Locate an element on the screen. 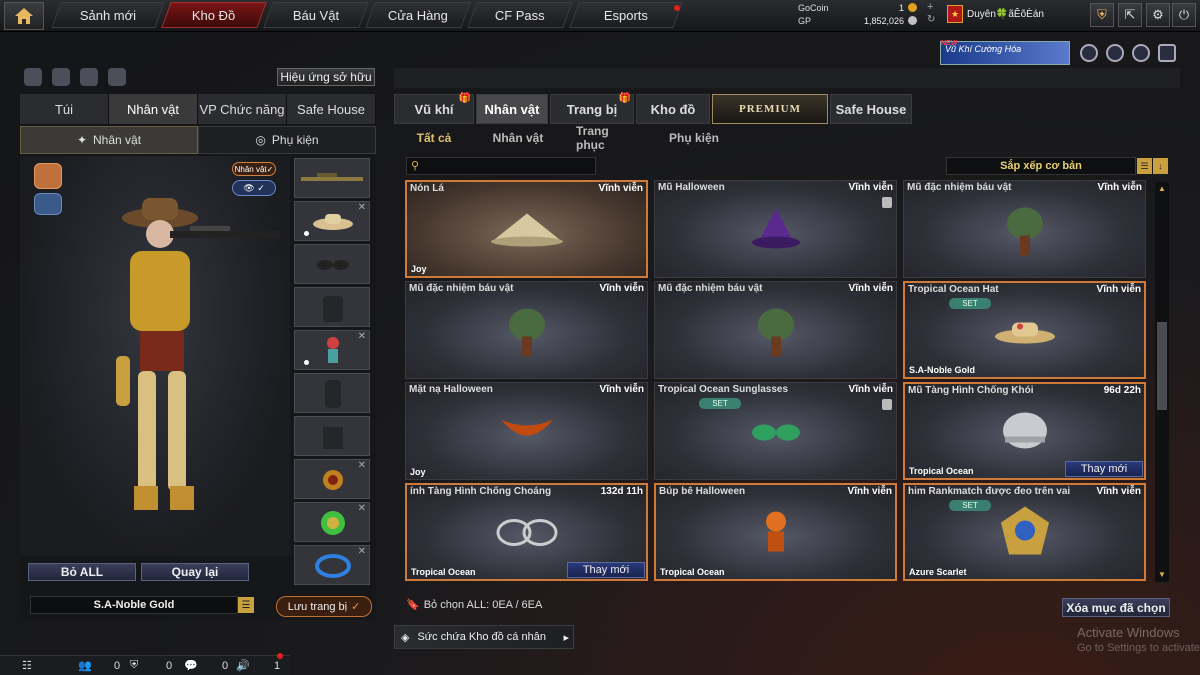  item-card: Mũ Halloween Vĩnh viễn is located at coordinates (775, 229).